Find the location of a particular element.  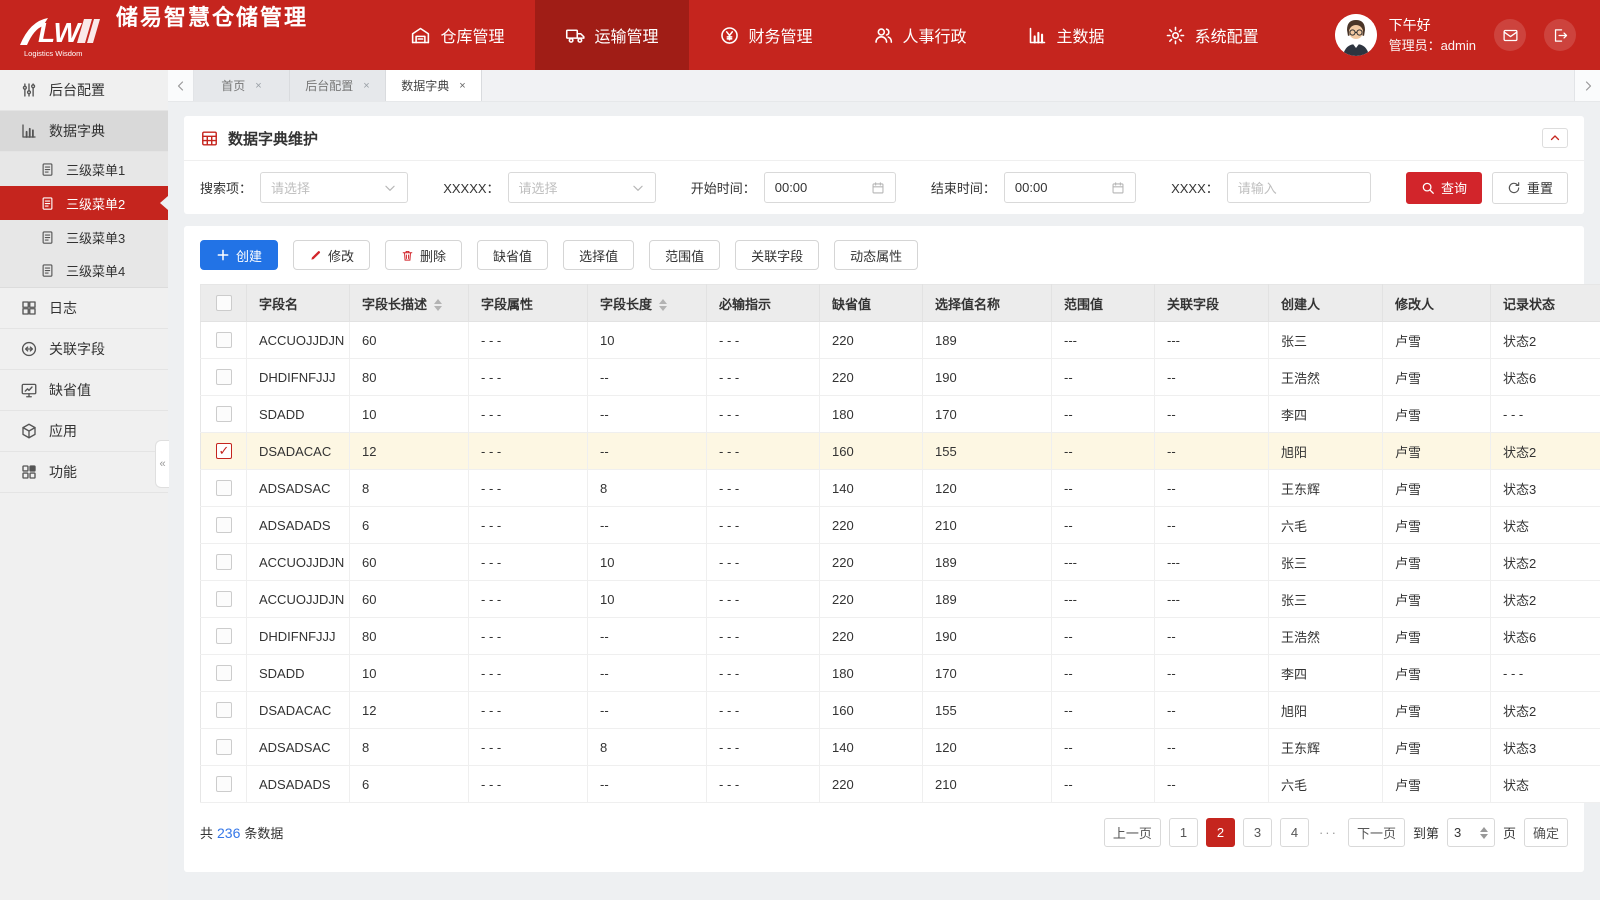

range-value-button: 范围值 is located at coordinates (685, 255).